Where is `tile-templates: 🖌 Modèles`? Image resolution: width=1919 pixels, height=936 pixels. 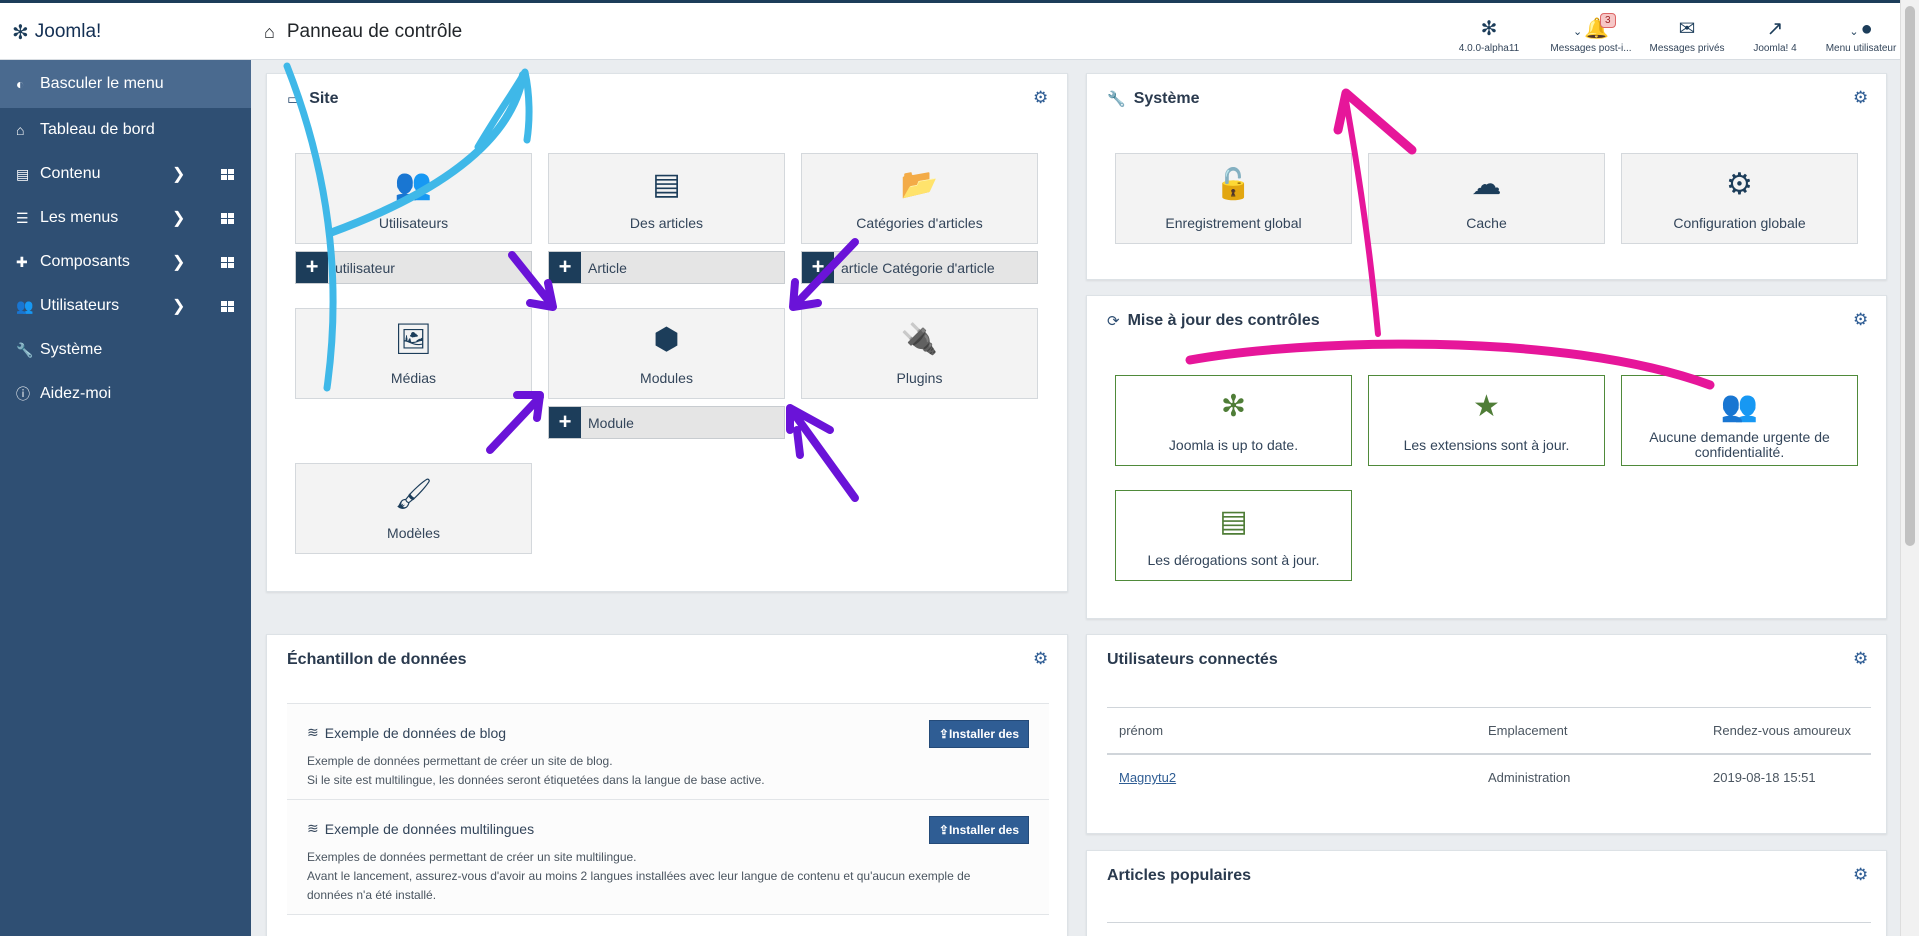
tile-templates: 🖌 Modèles is located at coordinates (413, 508).